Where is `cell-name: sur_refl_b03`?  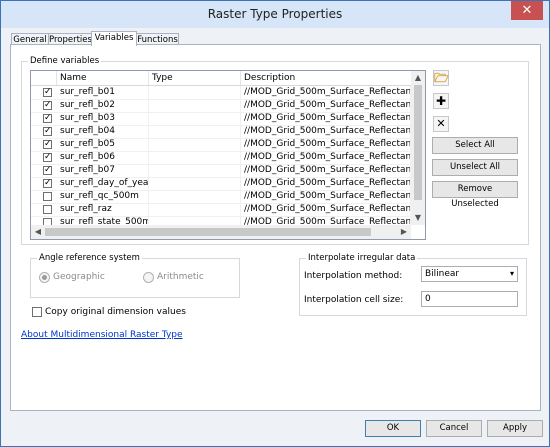 cell-name: sur_refl_b03 is located at coordinates (103, 118).